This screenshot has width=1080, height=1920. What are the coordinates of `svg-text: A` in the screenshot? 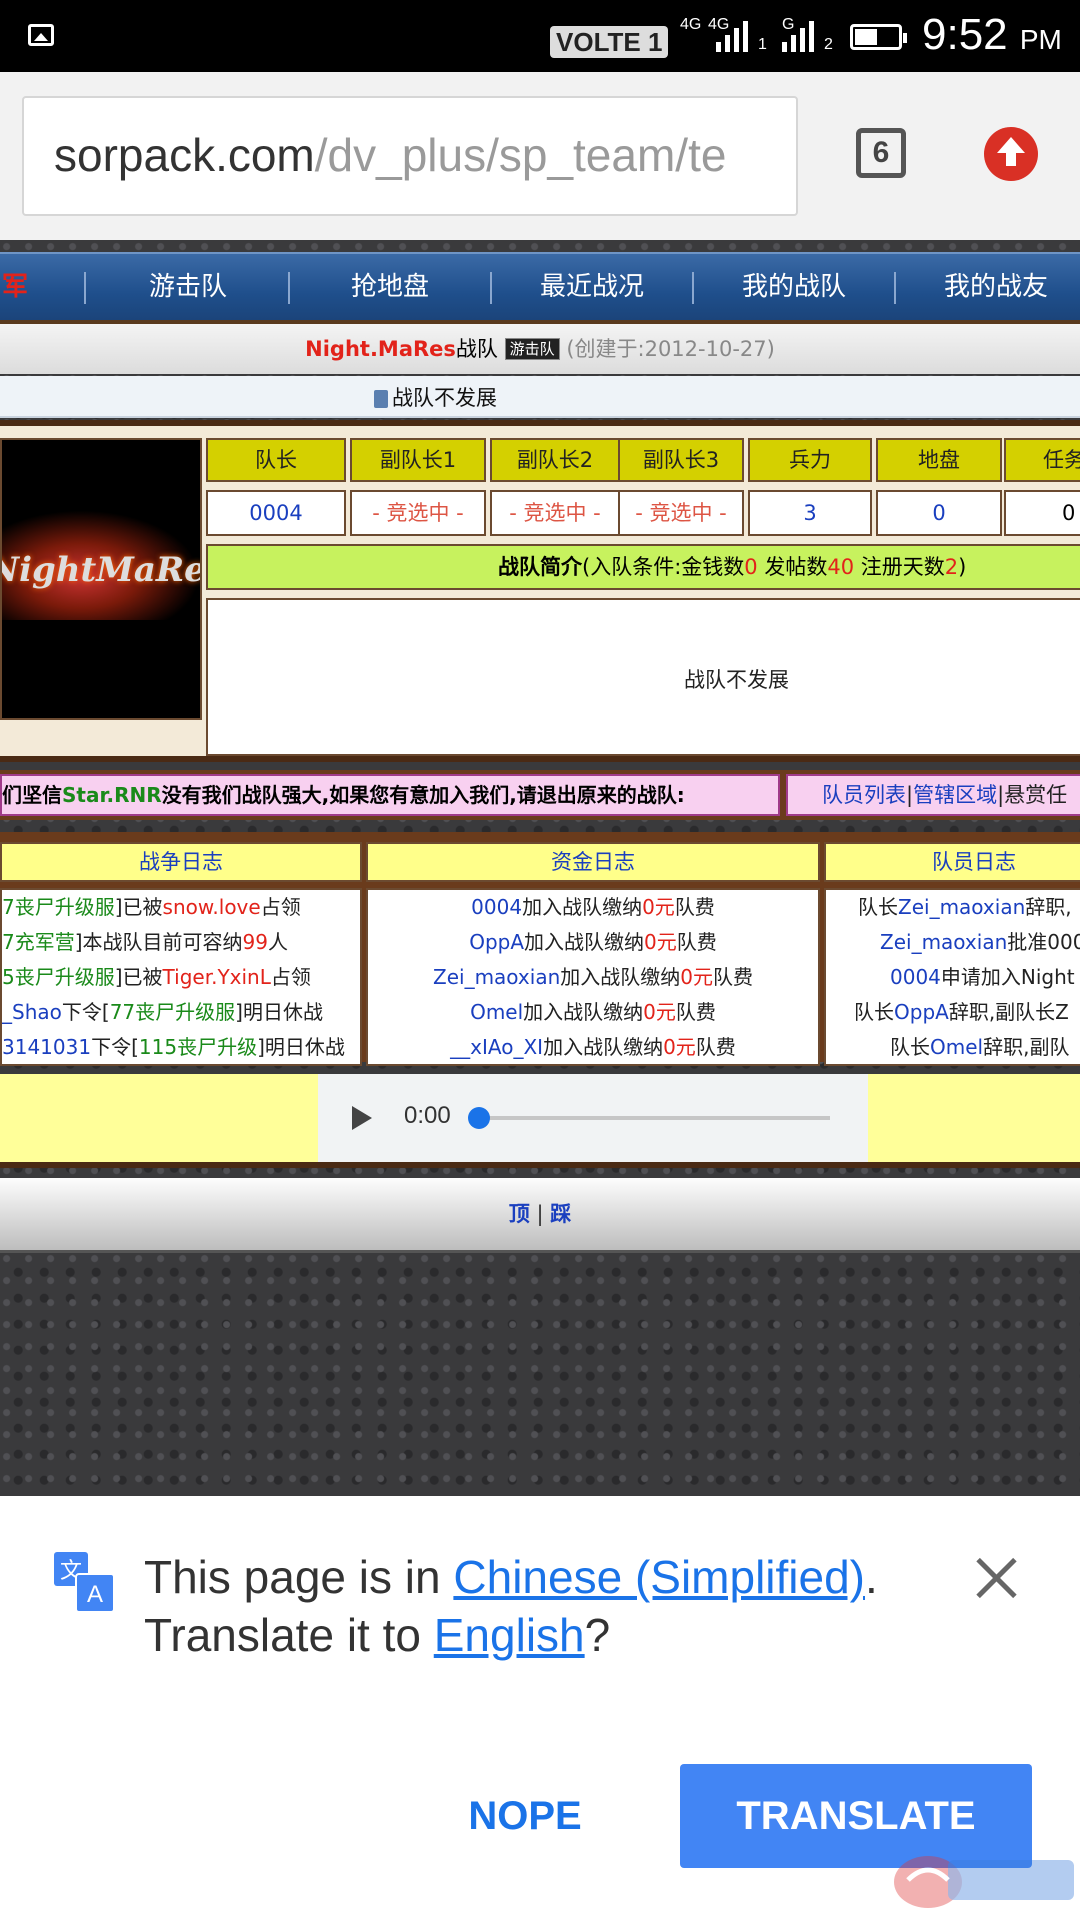 It's located at (95, 1594).